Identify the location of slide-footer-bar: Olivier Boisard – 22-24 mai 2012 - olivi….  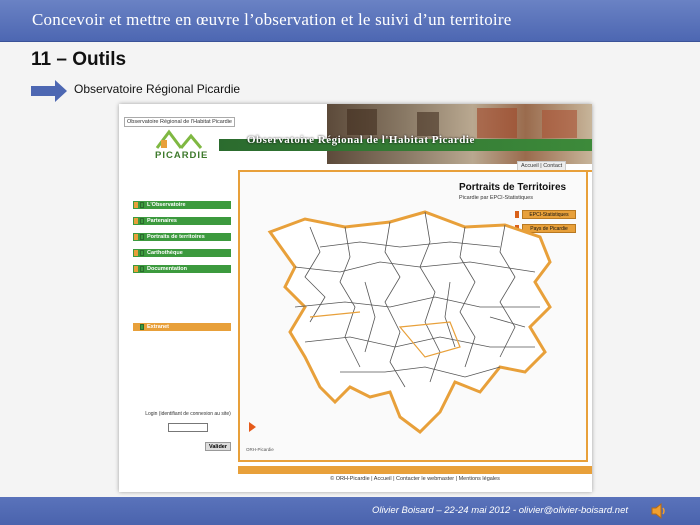
(350, 511).